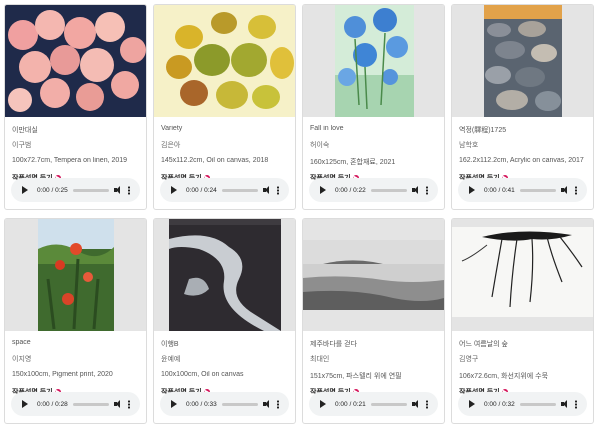 The width and height of the screenshot is (600, 425). I want to click on artwork-title: 어느 여름날의 숲, so click(483, 344).